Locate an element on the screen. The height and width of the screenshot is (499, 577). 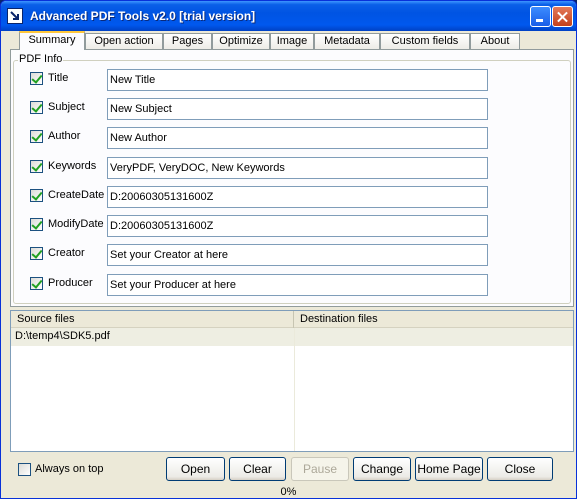
window-title: Advanced PDF Tools v2.0 [trial version] is located at coordinates (143, 16).